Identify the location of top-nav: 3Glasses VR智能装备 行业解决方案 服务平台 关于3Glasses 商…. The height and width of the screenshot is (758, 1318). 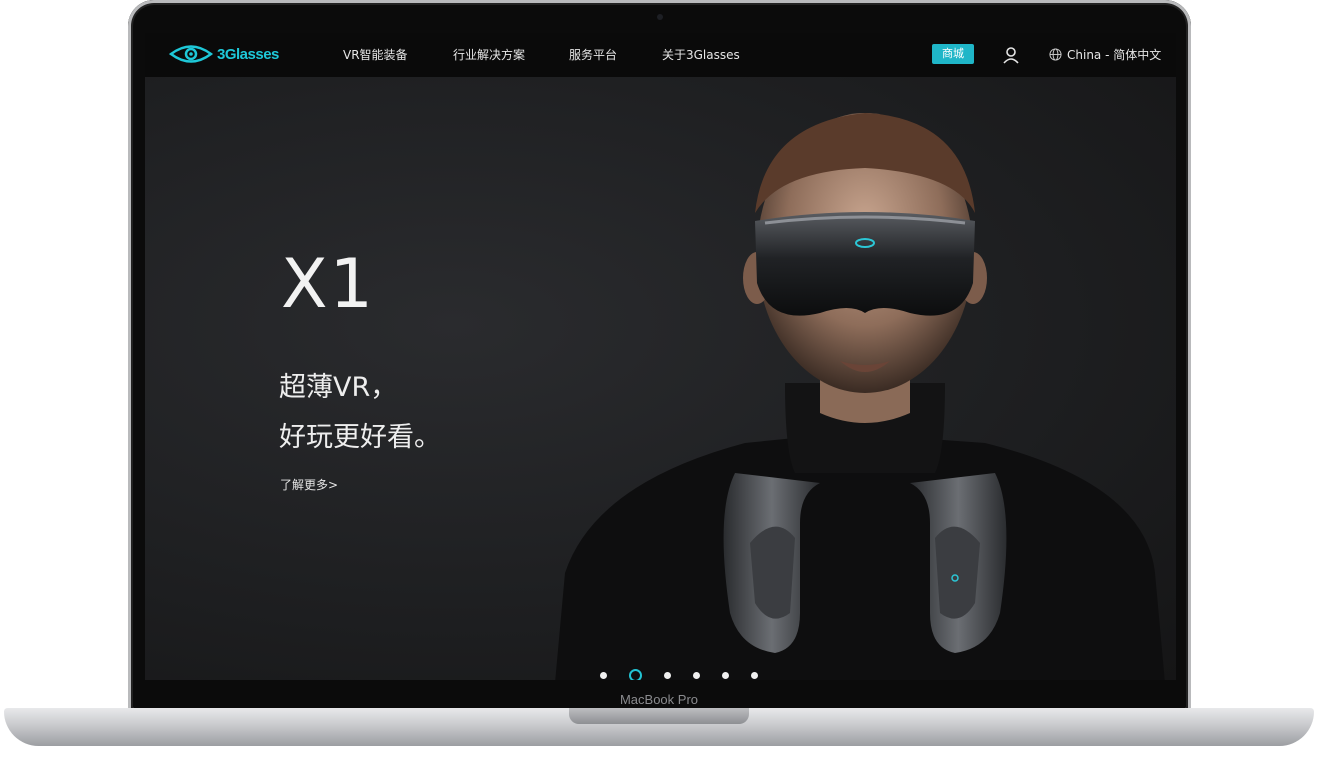
(660, 55).